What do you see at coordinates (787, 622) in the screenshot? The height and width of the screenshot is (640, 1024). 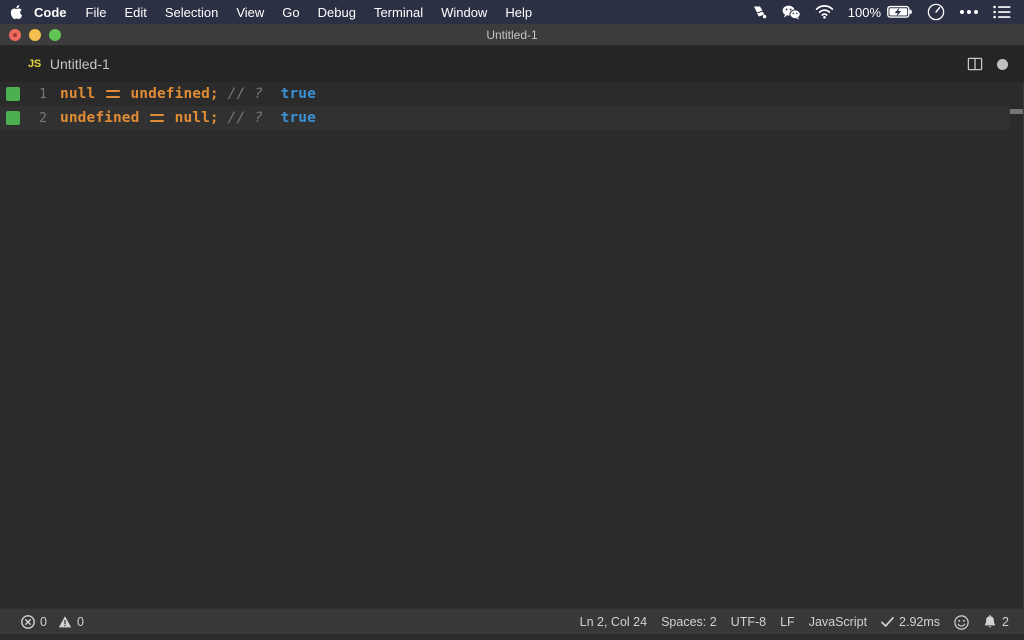 I see `status-line-ending: LF` at bounding box center [787, 622].